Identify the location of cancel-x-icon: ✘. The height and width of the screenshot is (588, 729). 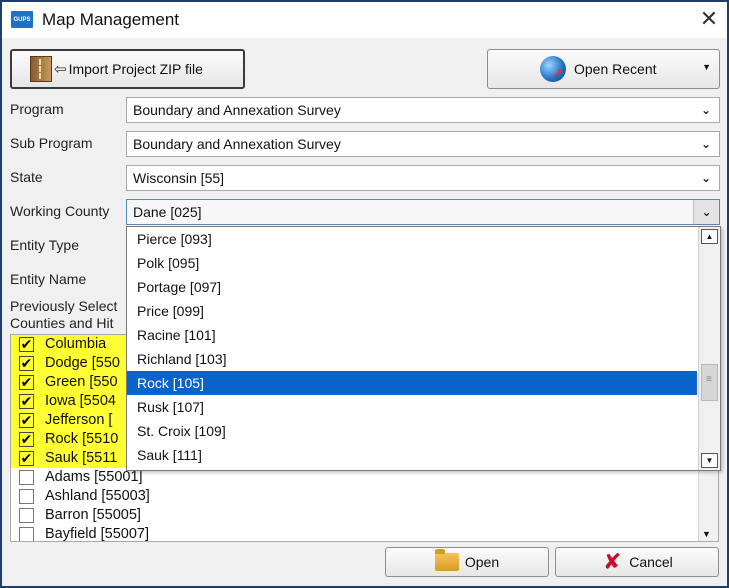
(612, 561).